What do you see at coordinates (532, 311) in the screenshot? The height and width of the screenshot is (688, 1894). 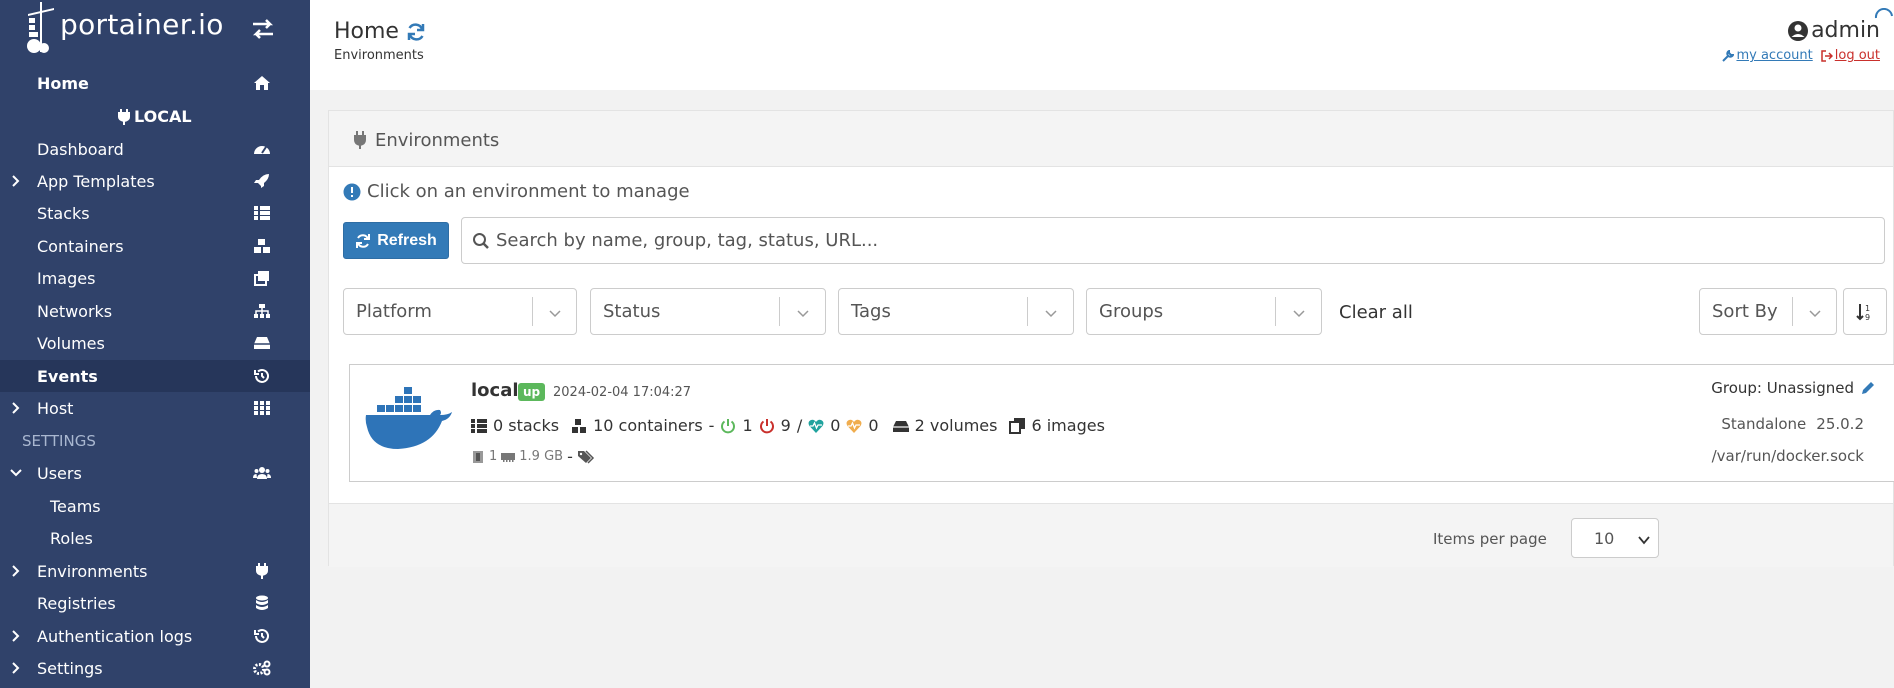 I see `filter-separator` at bounding box center [532, 311].